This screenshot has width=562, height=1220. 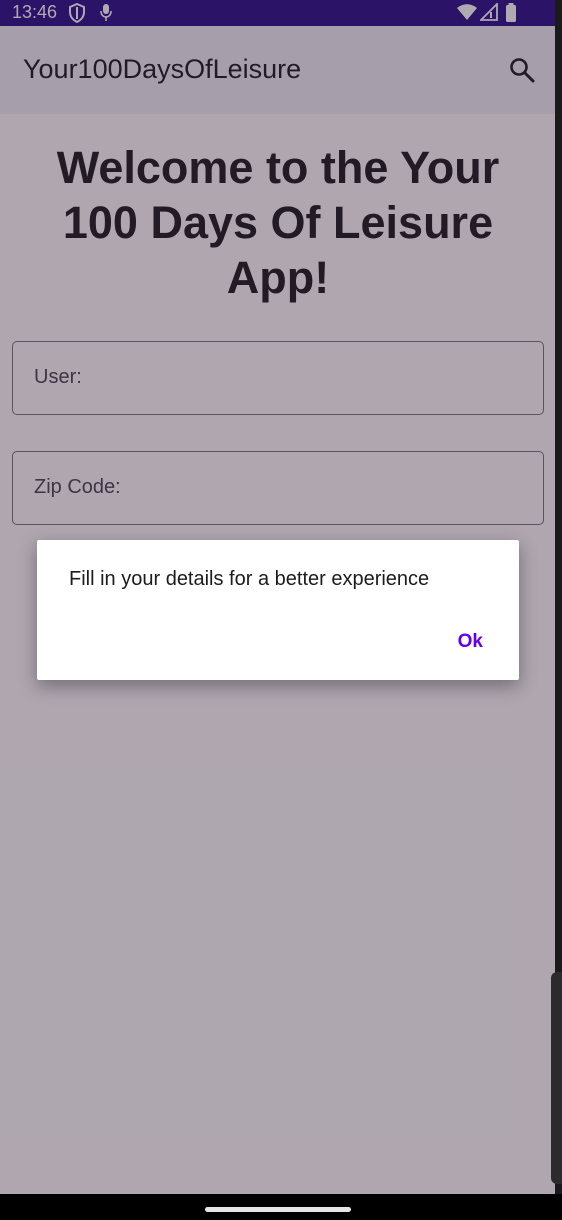 I want to click on navigation-bar, so click(x=281, y=1207).